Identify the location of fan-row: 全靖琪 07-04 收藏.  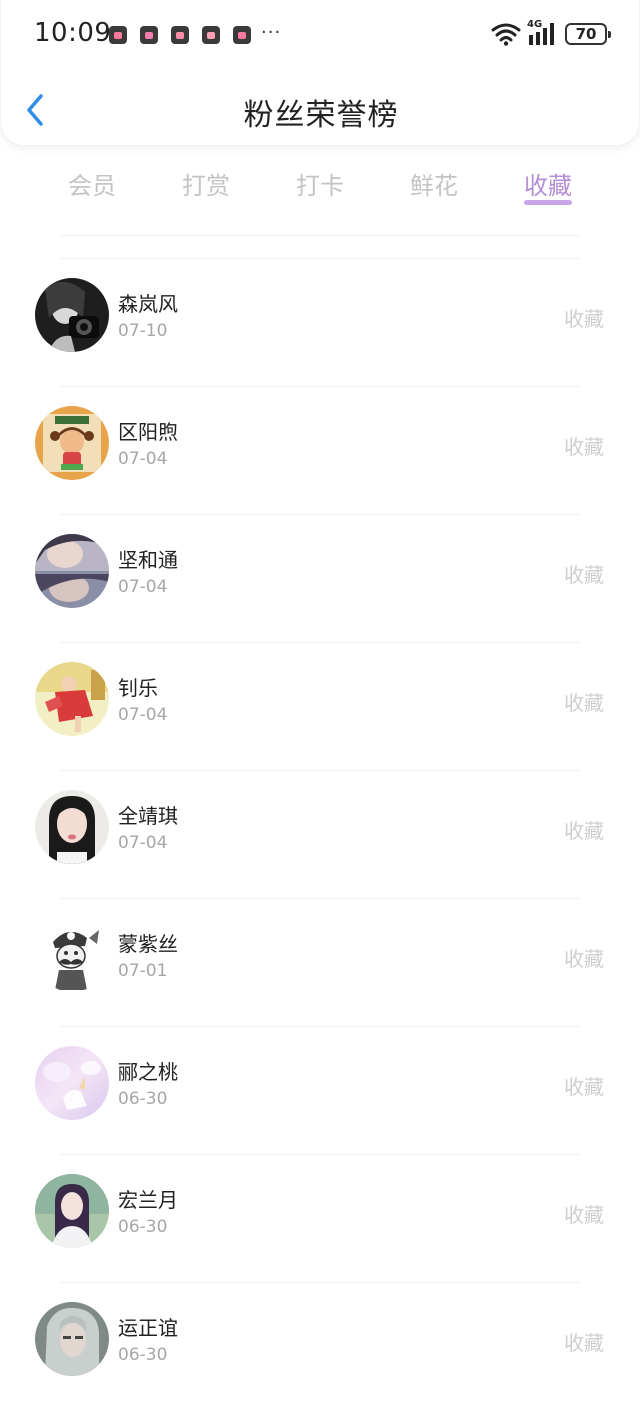
(320, 834).